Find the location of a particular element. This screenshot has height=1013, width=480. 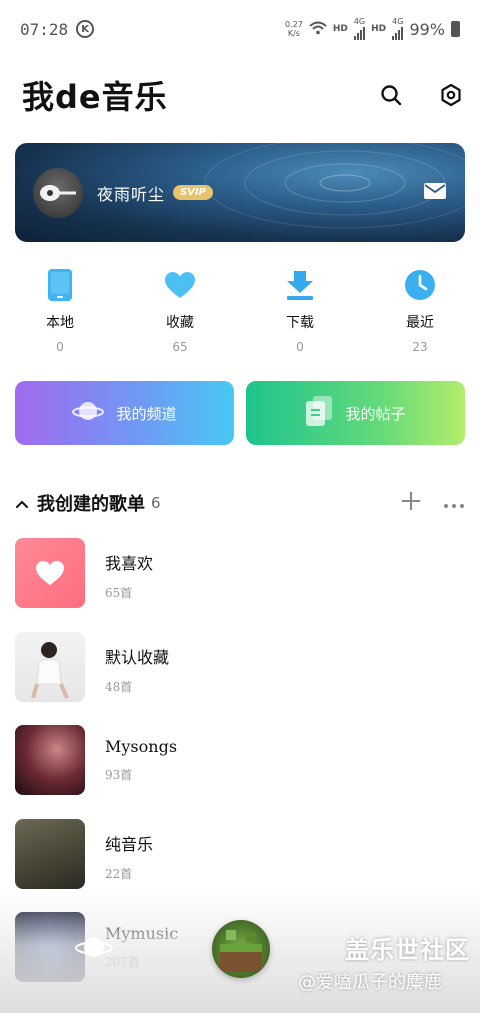

signal-icon-2: 4G is located at coordinates (397, 29).